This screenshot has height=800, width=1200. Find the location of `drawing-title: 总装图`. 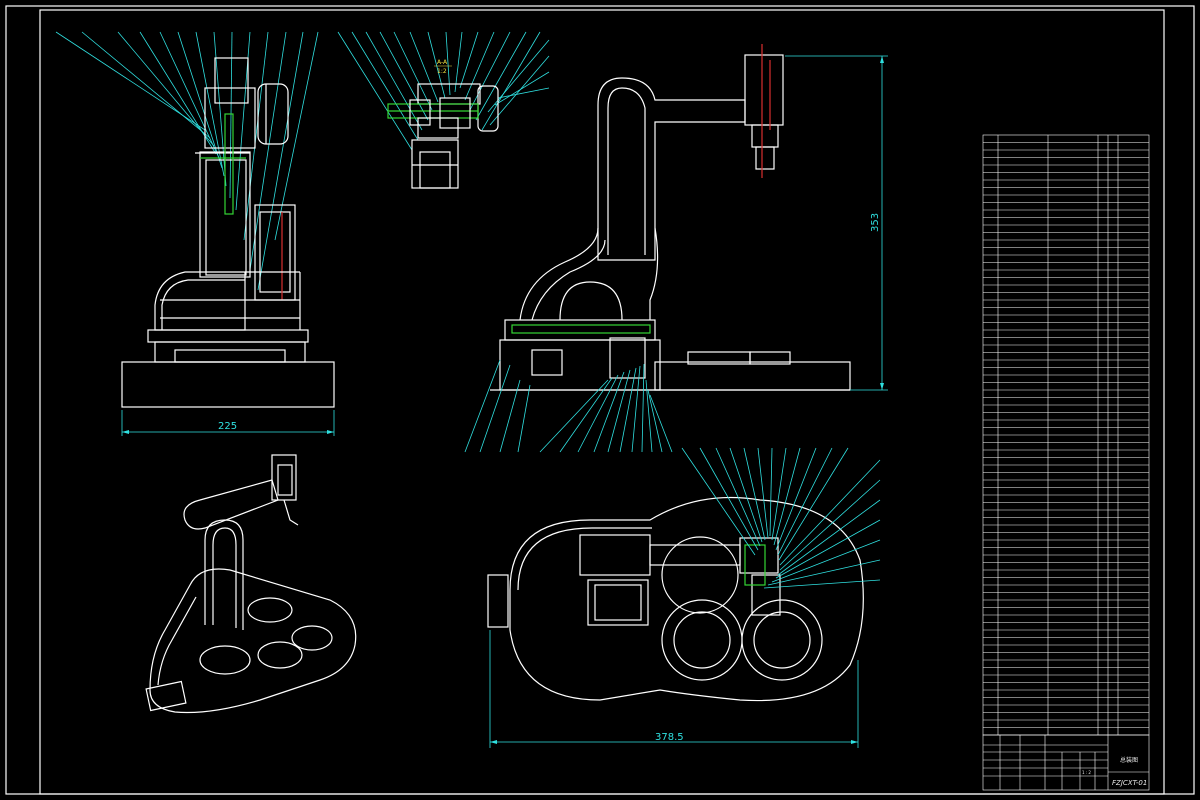

drawing-title: 总装图 is located at coordinates (1129, 760).